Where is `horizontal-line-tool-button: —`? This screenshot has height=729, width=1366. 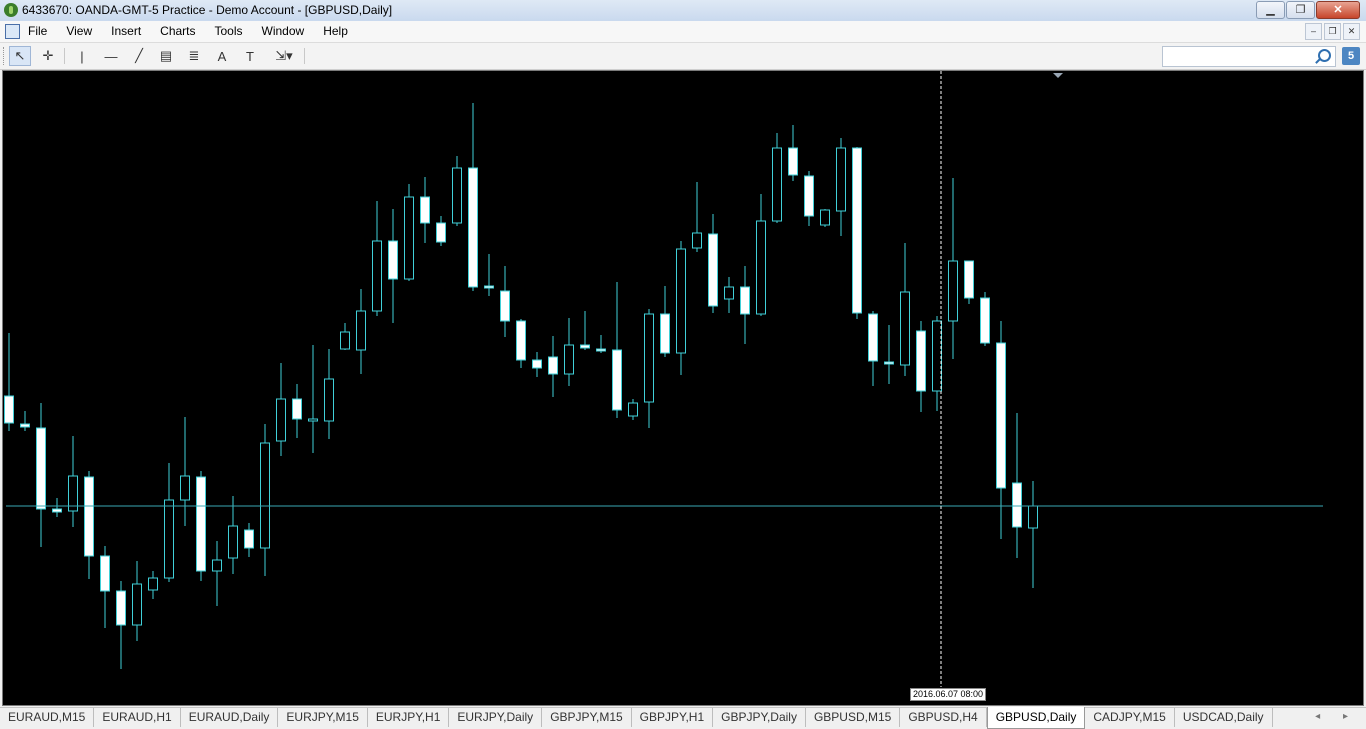 horizontal-line-tool-button: — is located at coordinates (111, 56).